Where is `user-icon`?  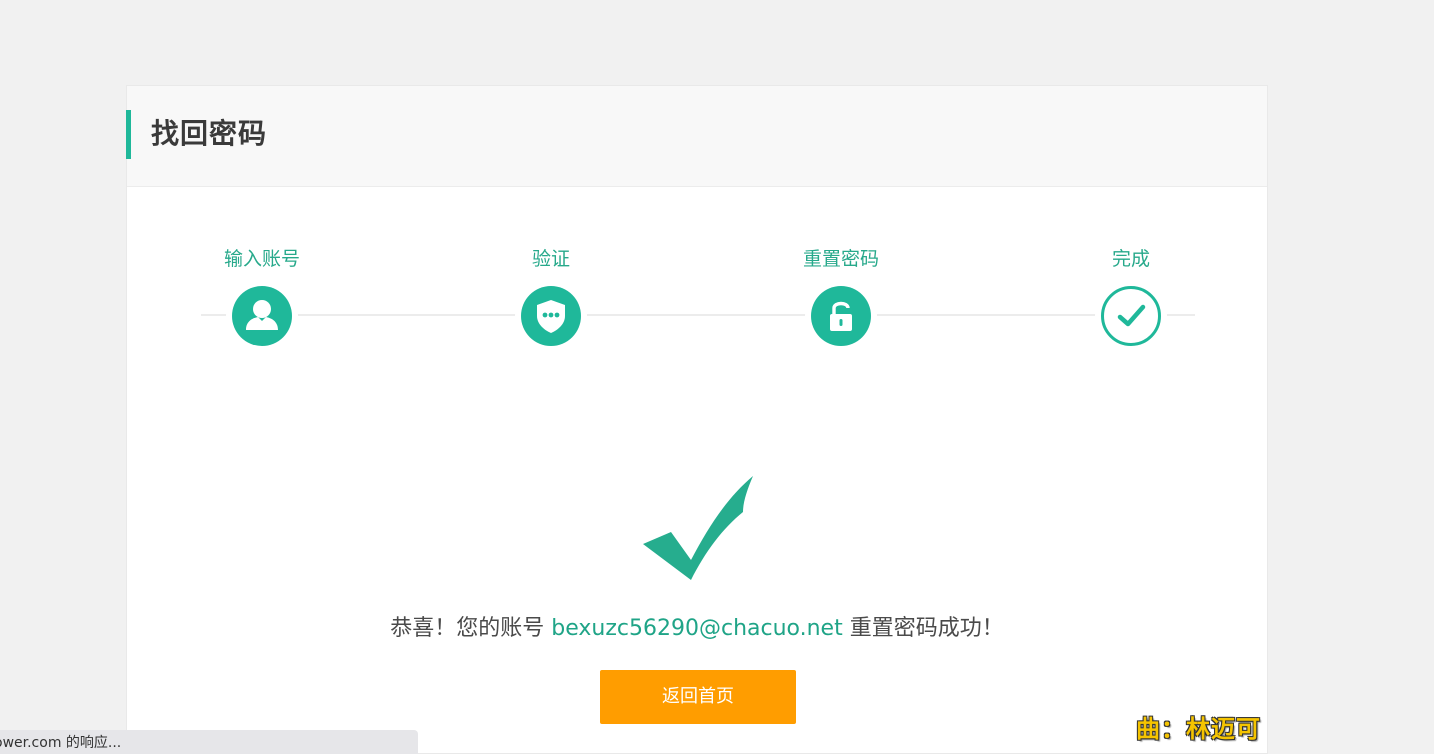 user-icon is located at coordinates (262, 316).